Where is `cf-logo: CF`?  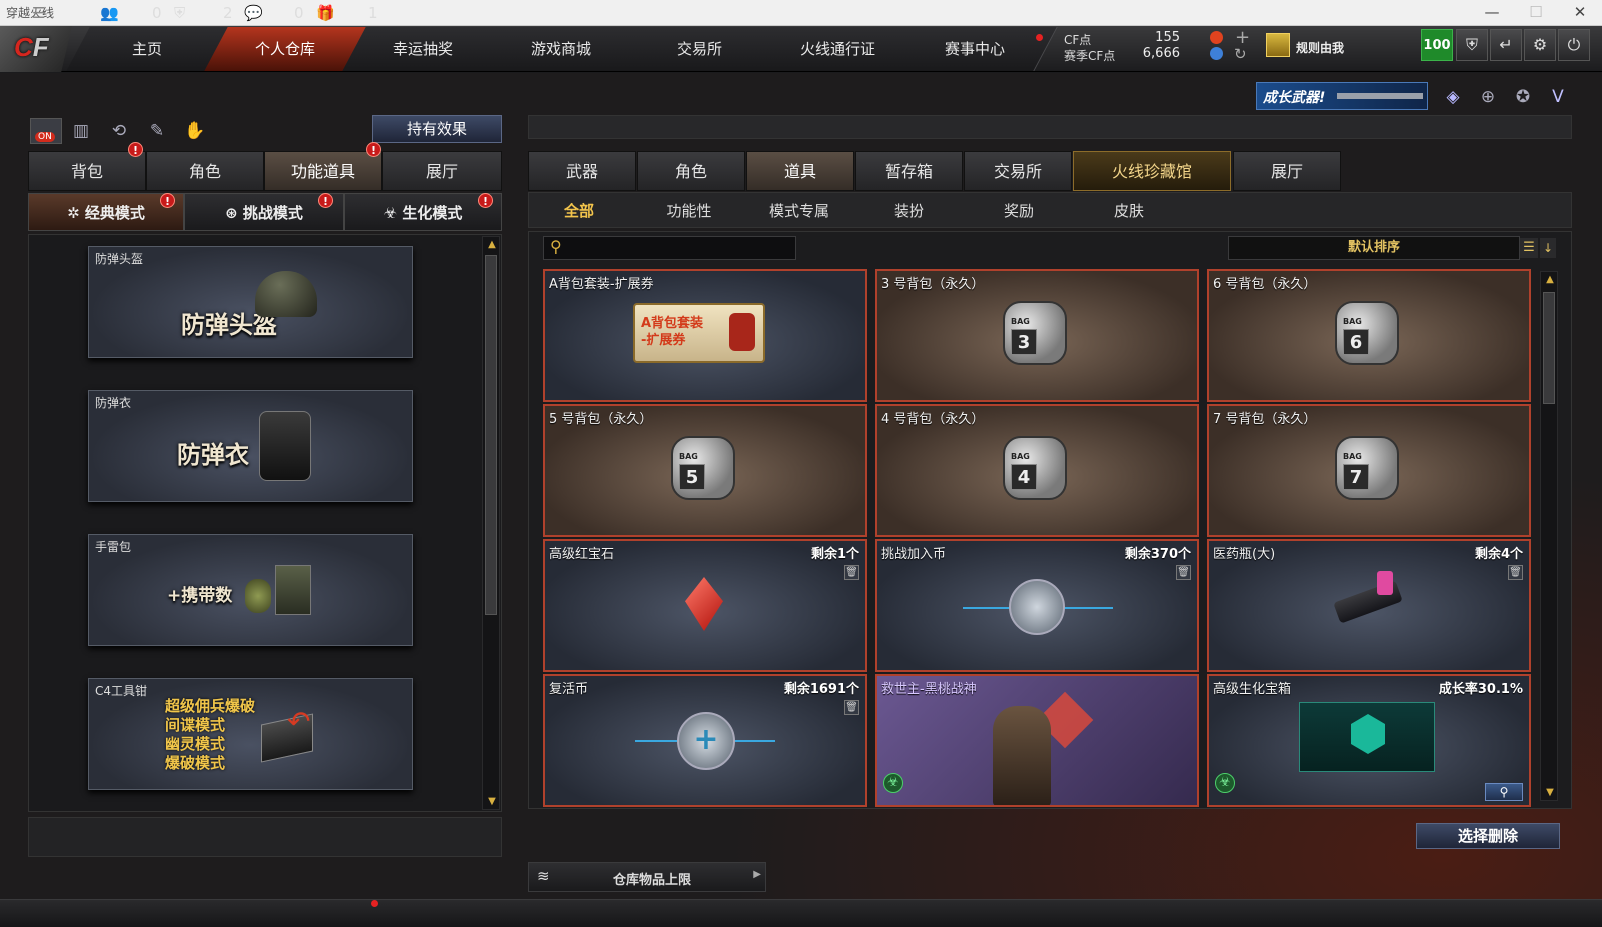
cf-logo: CF is located at coordinates (36, 49).